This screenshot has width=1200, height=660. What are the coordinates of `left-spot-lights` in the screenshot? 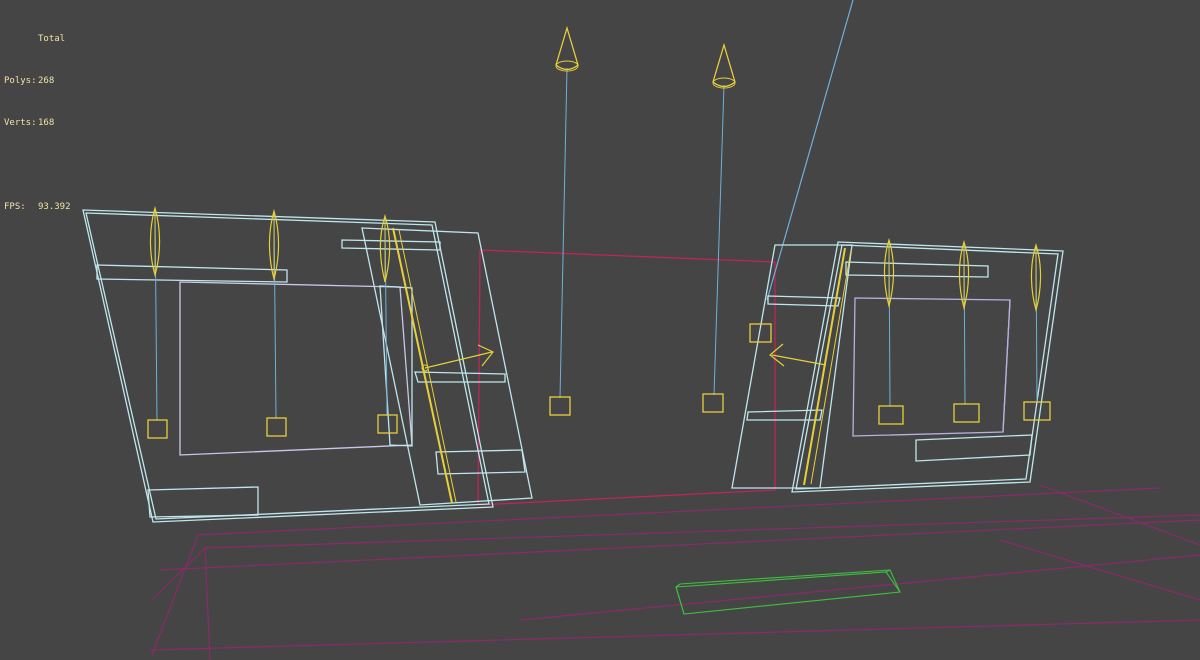 It's located at (272, 322).